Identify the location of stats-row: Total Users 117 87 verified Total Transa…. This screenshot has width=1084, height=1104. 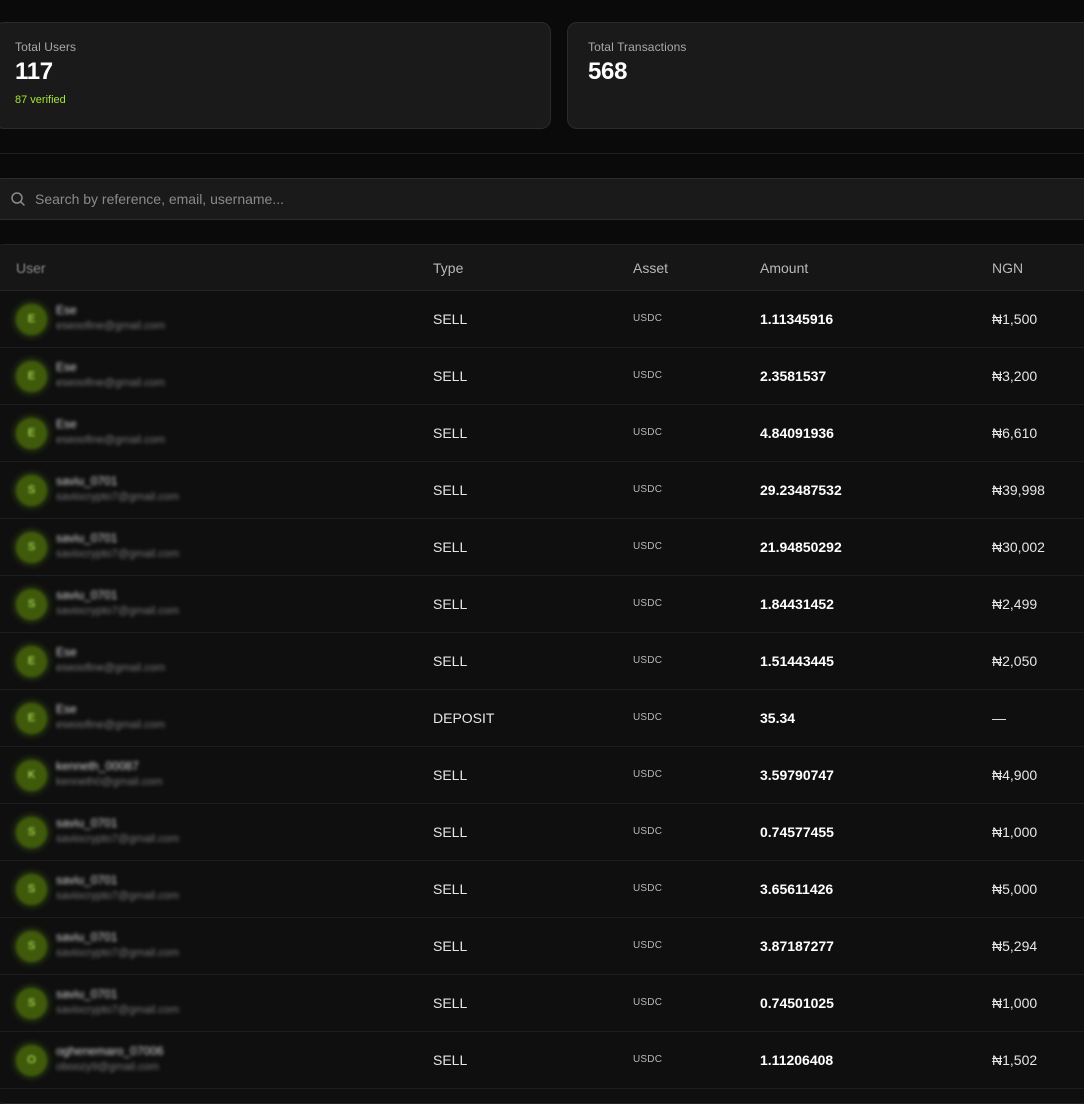
(542, 75).